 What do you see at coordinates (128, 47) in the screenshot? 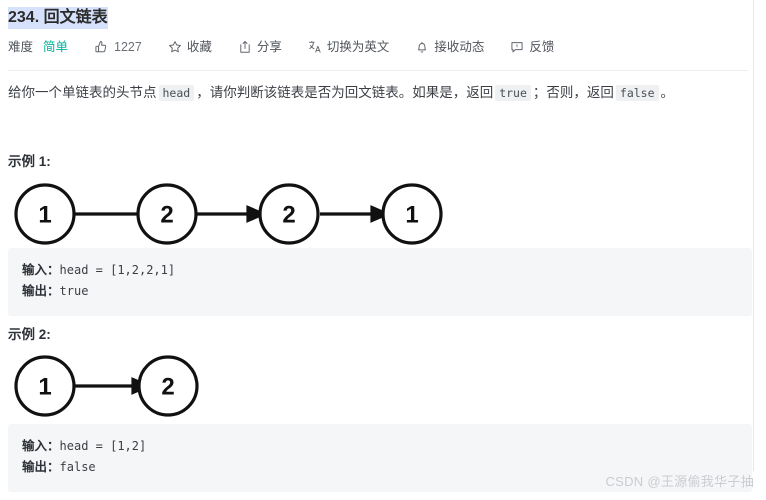
I see `like-count: 1227` at bounding box center [128, 47].